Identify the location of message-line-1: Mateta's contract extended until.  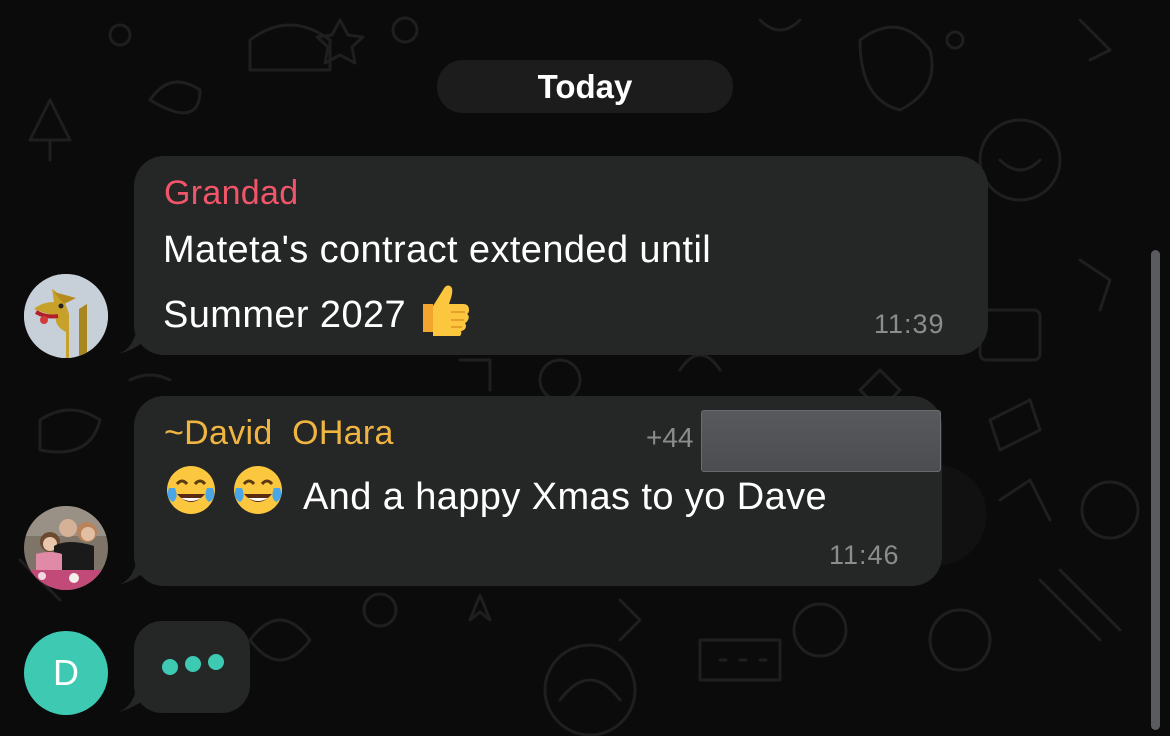
(437, 250).